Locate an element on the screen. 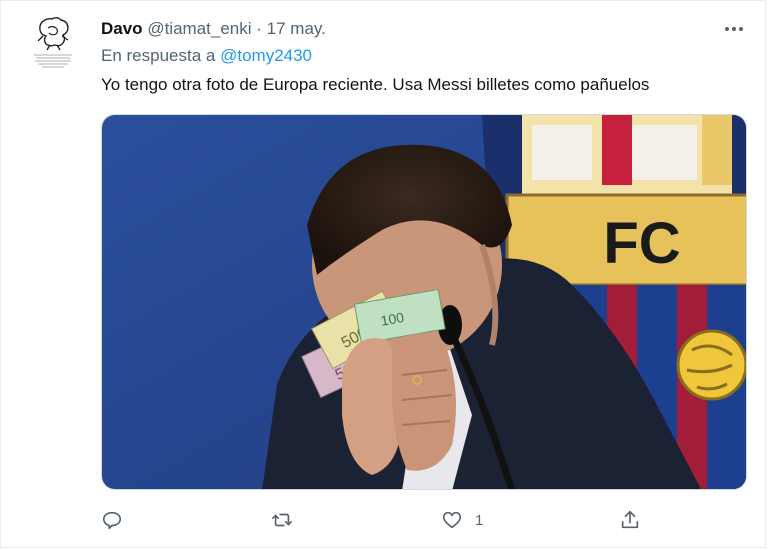 The height and width of the screenshot is (550, 768). share-button is located at coordinates (630, 520).